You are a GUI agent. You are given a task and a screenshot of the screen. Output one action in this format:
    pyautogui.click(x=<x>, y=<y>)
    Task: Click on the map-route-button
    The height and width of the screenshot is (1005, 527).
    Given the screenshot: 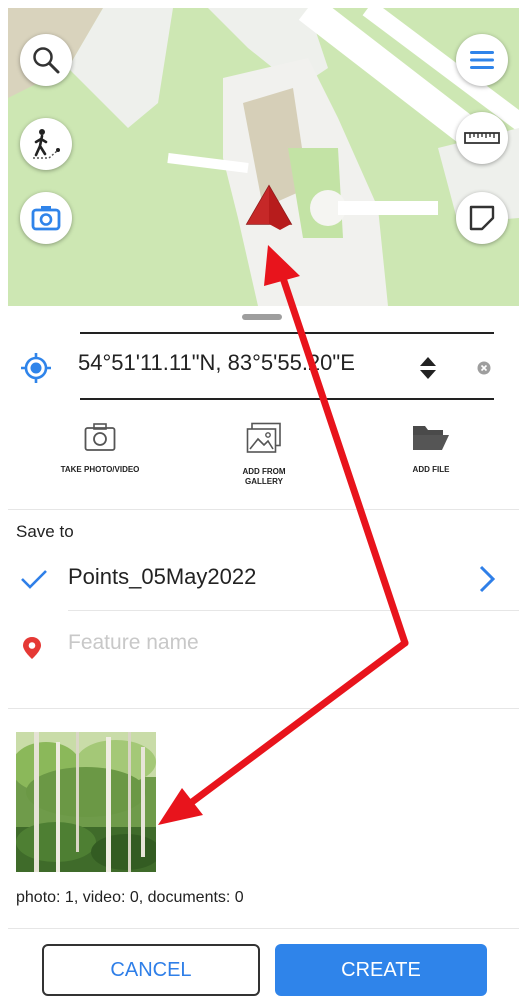 What is the action you would take?
    pyautogui.click(x=46, y=144)
    